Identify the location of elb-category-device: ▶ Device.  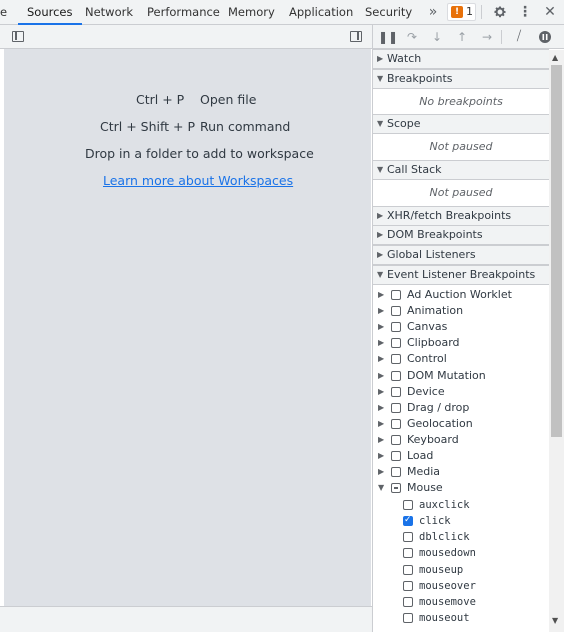
(461, 392).